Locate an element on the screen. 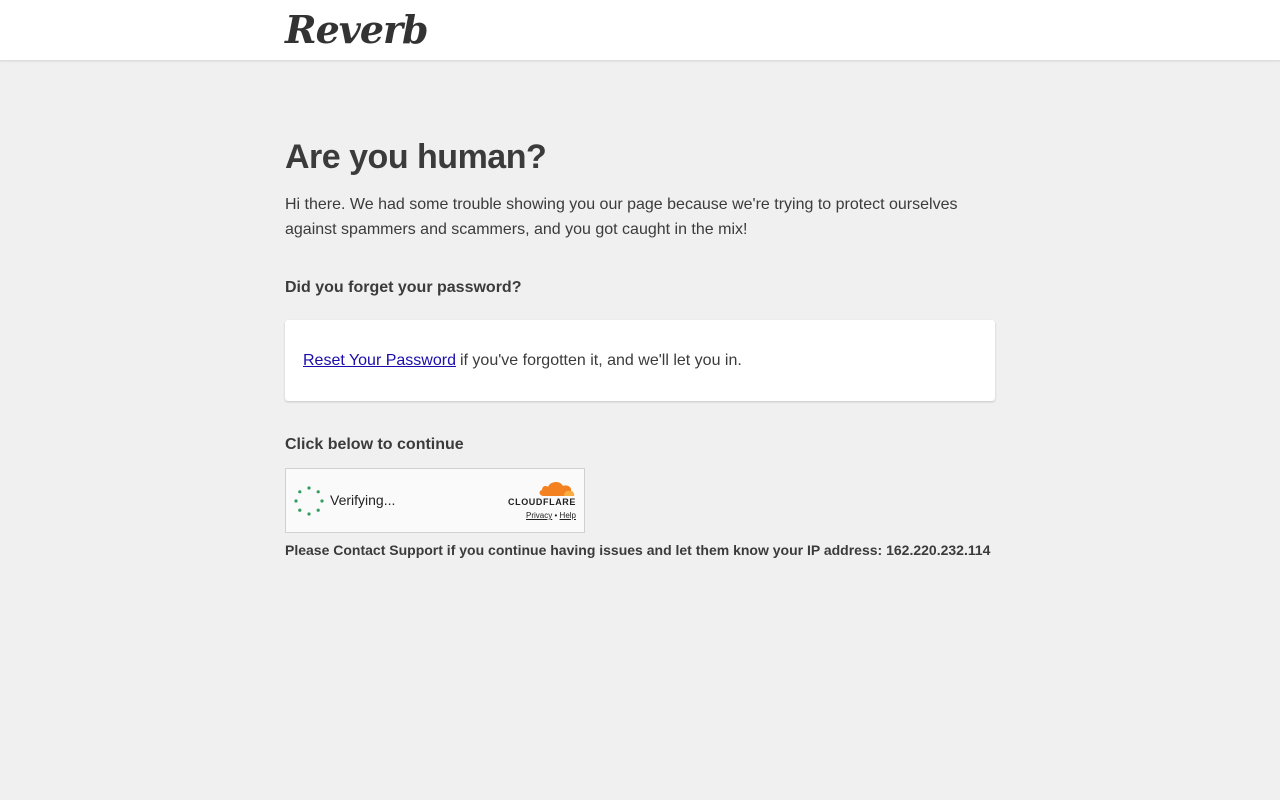  captcha-links: Privacy • Help is located at coordinates (551, 515).